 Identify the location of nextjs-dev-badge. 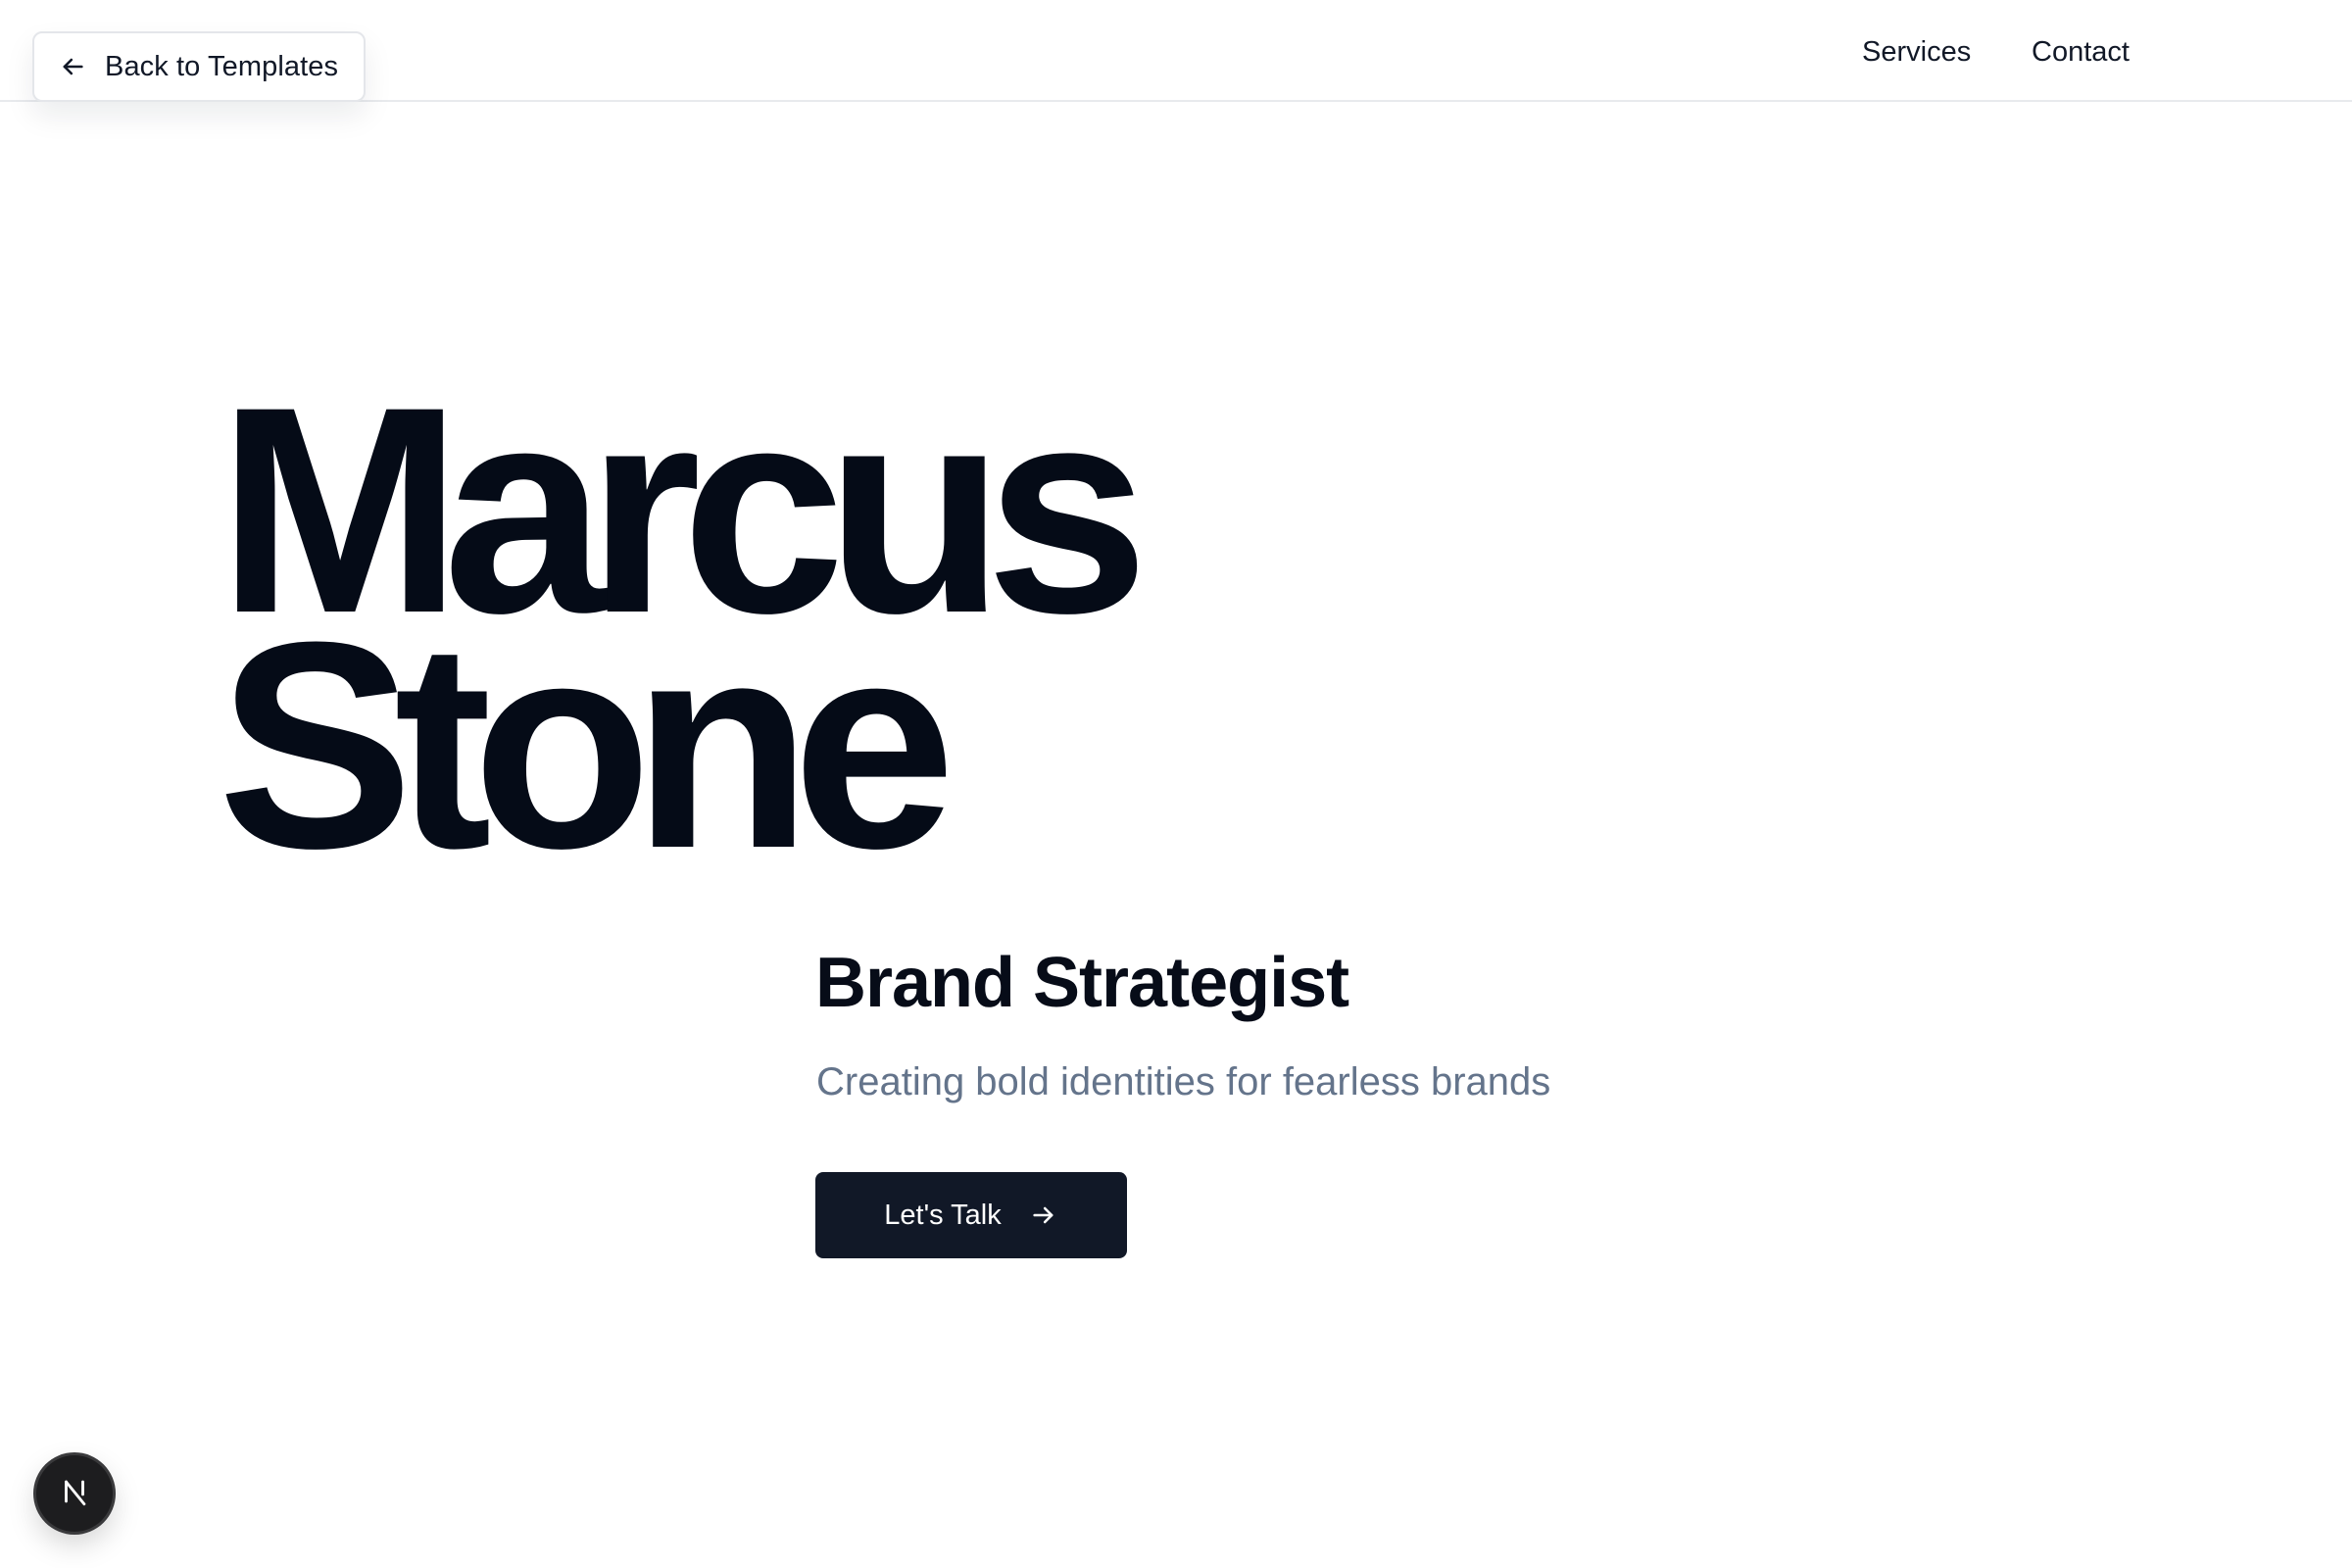
(74, 1493).